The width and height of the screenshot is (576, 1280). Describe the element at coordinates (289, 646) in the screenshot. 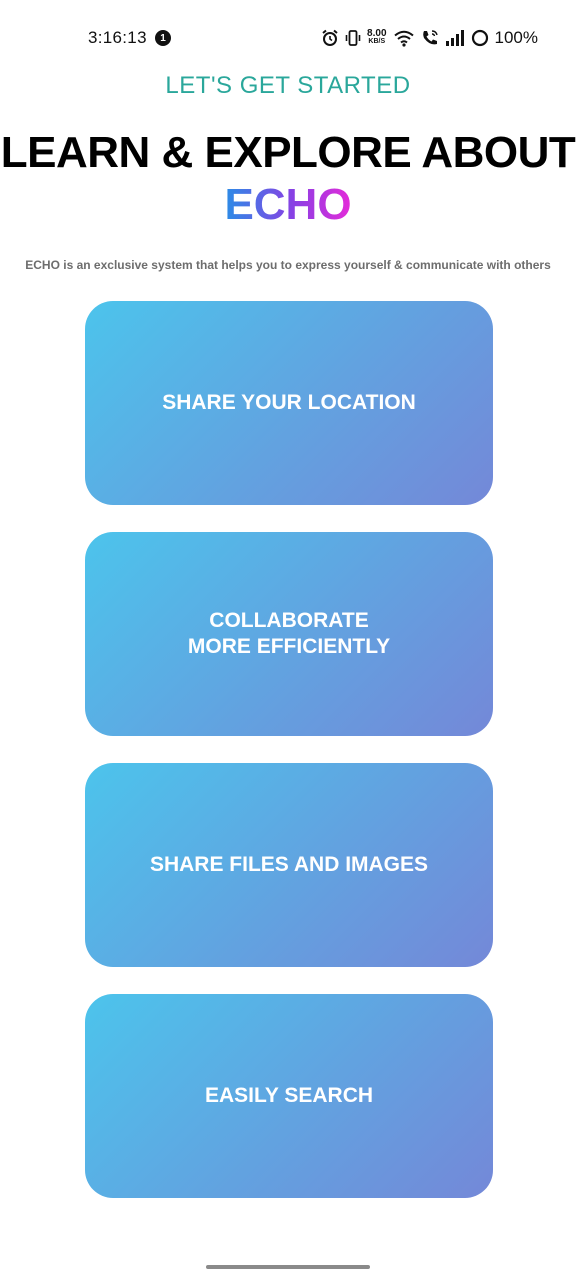

I see `card-label-line: MORE EFFICIENTLY` at that location.